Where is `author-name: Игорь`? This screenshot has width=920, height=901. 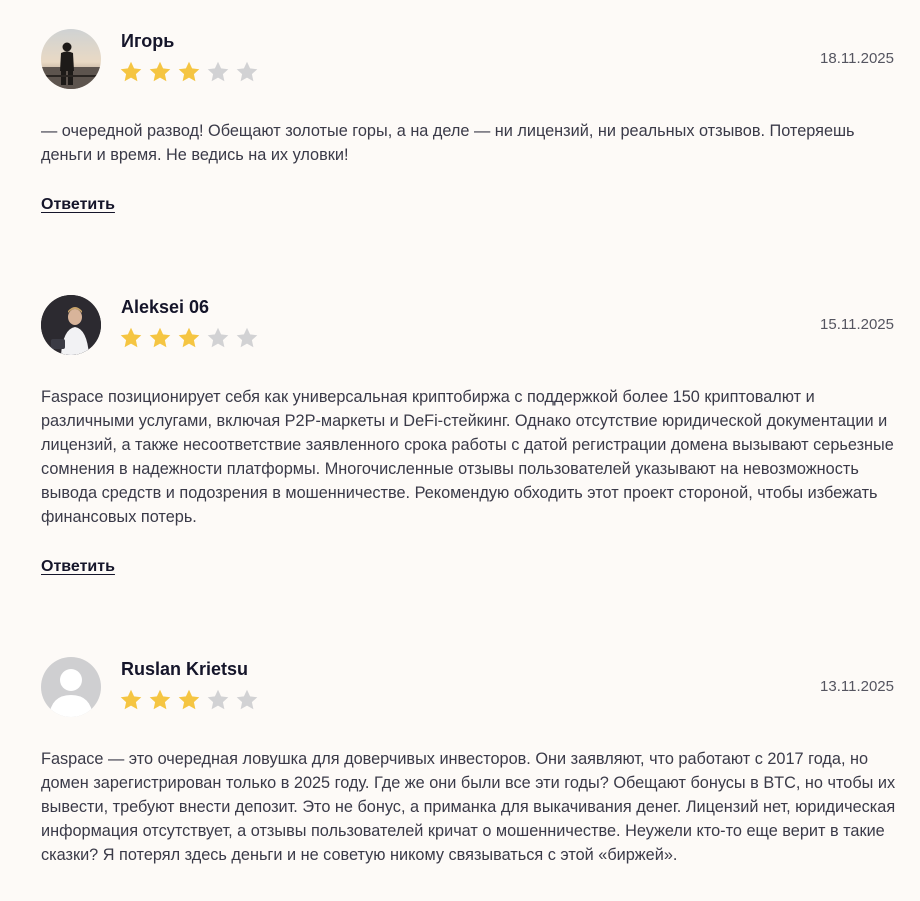
author-name: Игорь is located at coordinates (148, 41).